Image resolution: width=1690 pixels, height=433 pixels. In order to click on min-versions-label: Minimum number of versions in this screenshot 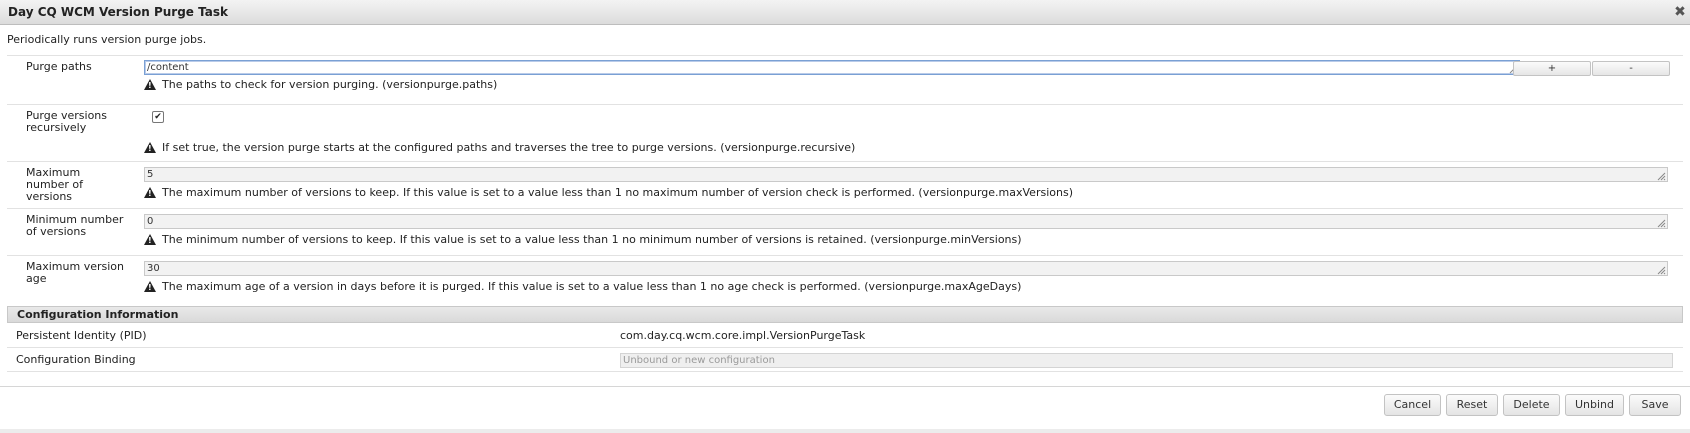, I will do `click(75, 225)`.